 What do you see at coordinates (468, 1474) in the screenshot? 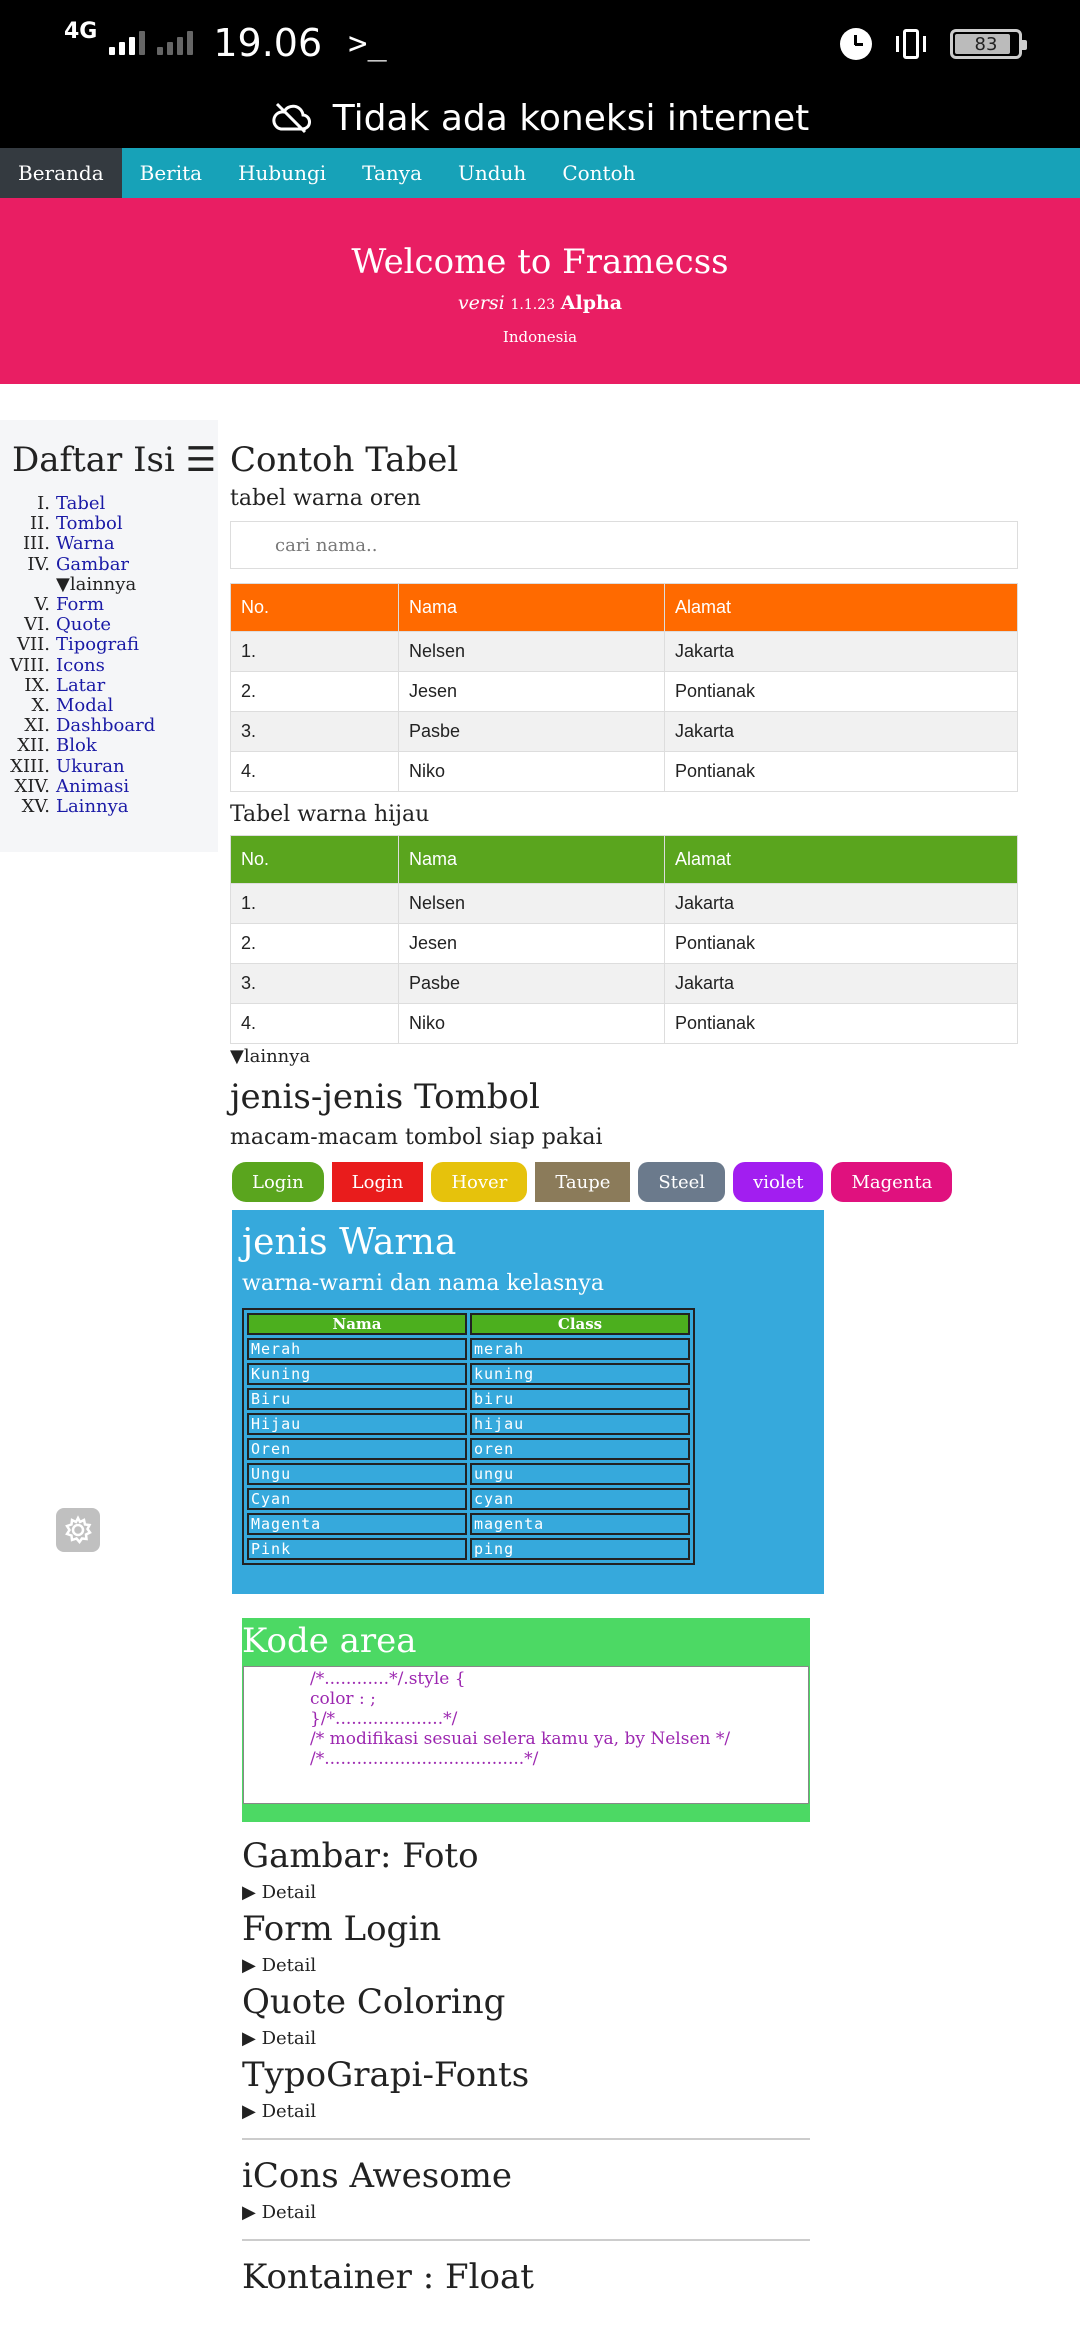
I see `table-row: Ungu ungu` at bounding box center [468, 1474].